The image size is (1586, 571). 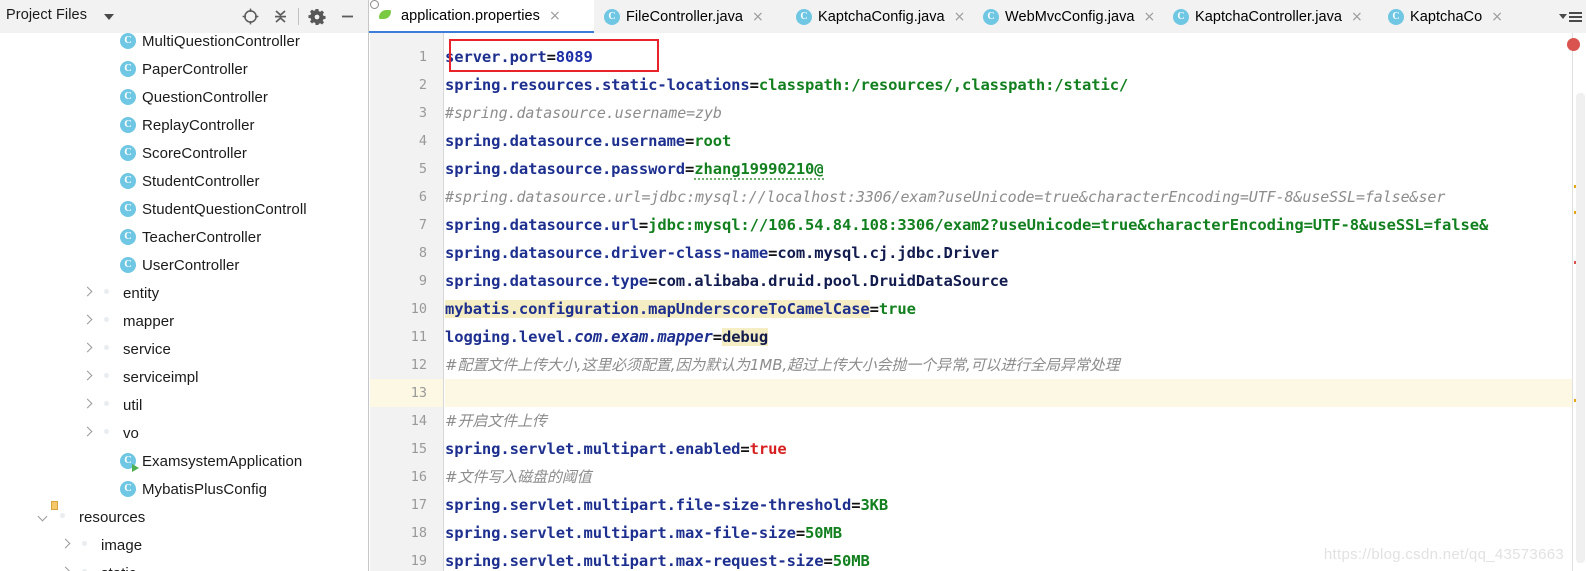 What do you see at coordinates (184, 405) in the screenshot?
I see `tree-folder-util: util` at bounding box center [184, 405].